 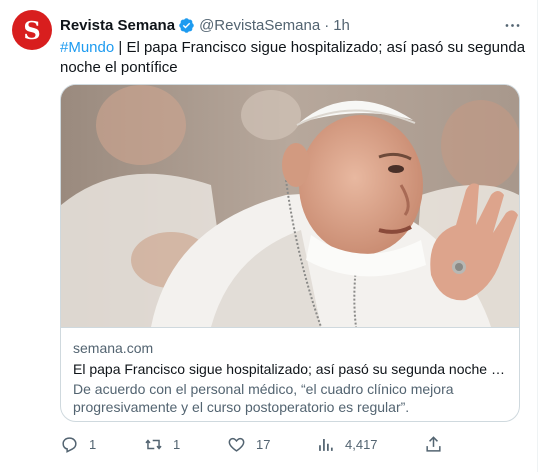 I want to click on more-icon, so click(x=512, y=25).